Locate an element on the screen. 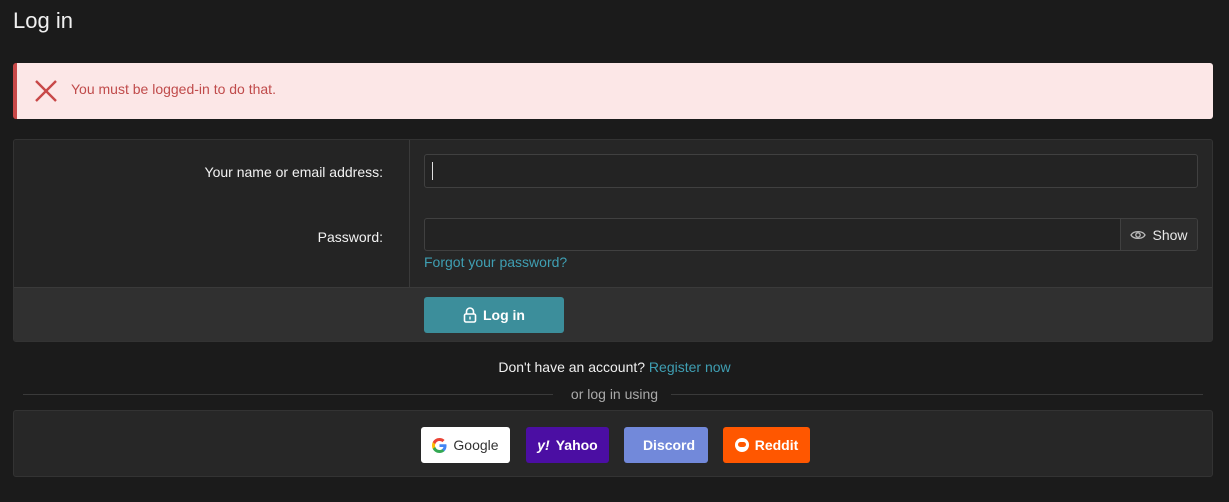 This screenshot has height=502, width=1229. register-prompt: Don't have an account? Register now is located at coordinates (614, 367).